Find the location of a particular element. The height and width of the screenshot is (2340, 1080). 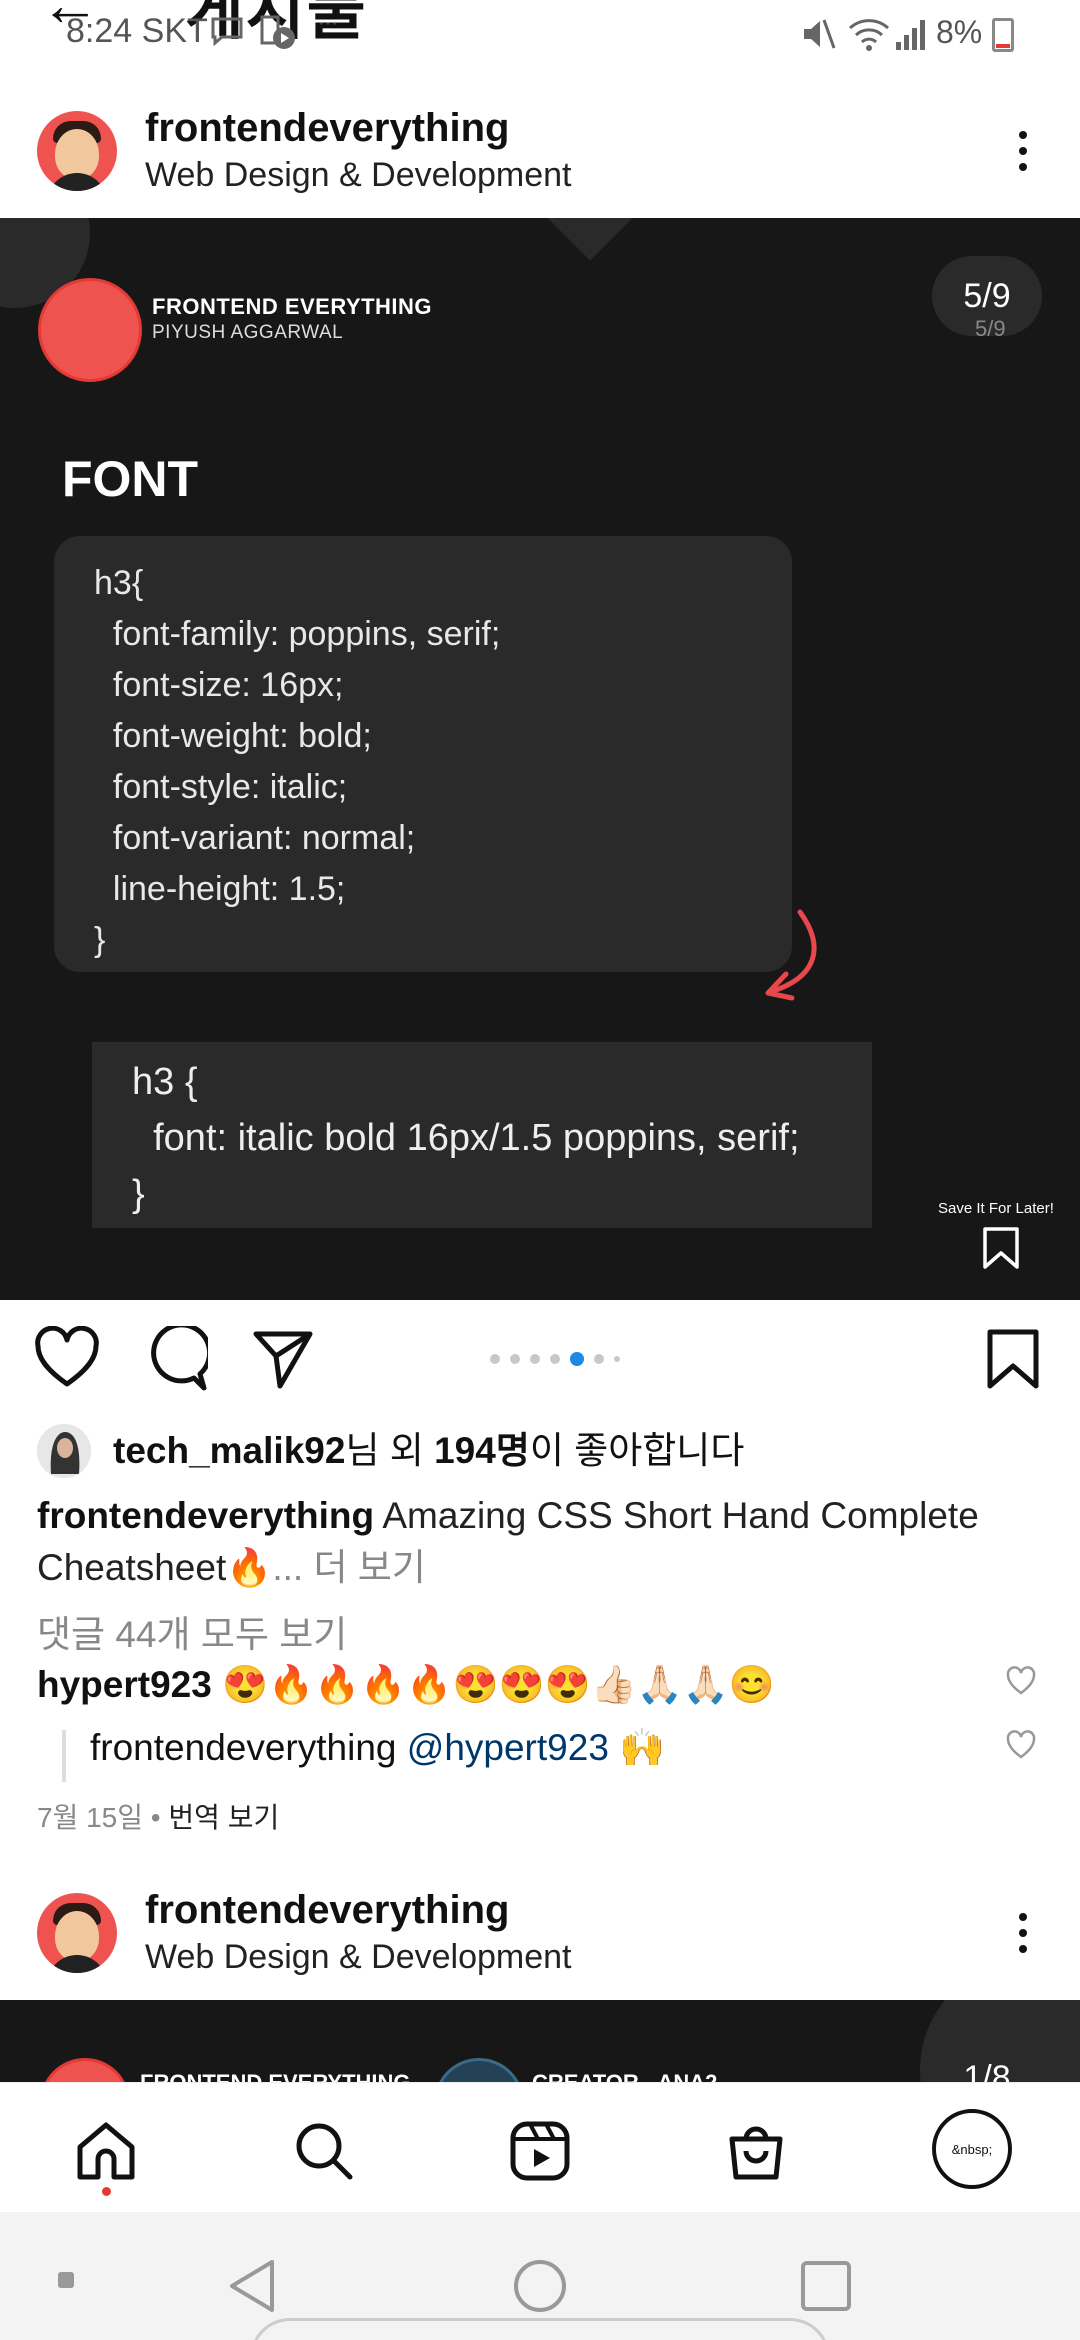

more-options-icon is located at coordinates (1023, 155).